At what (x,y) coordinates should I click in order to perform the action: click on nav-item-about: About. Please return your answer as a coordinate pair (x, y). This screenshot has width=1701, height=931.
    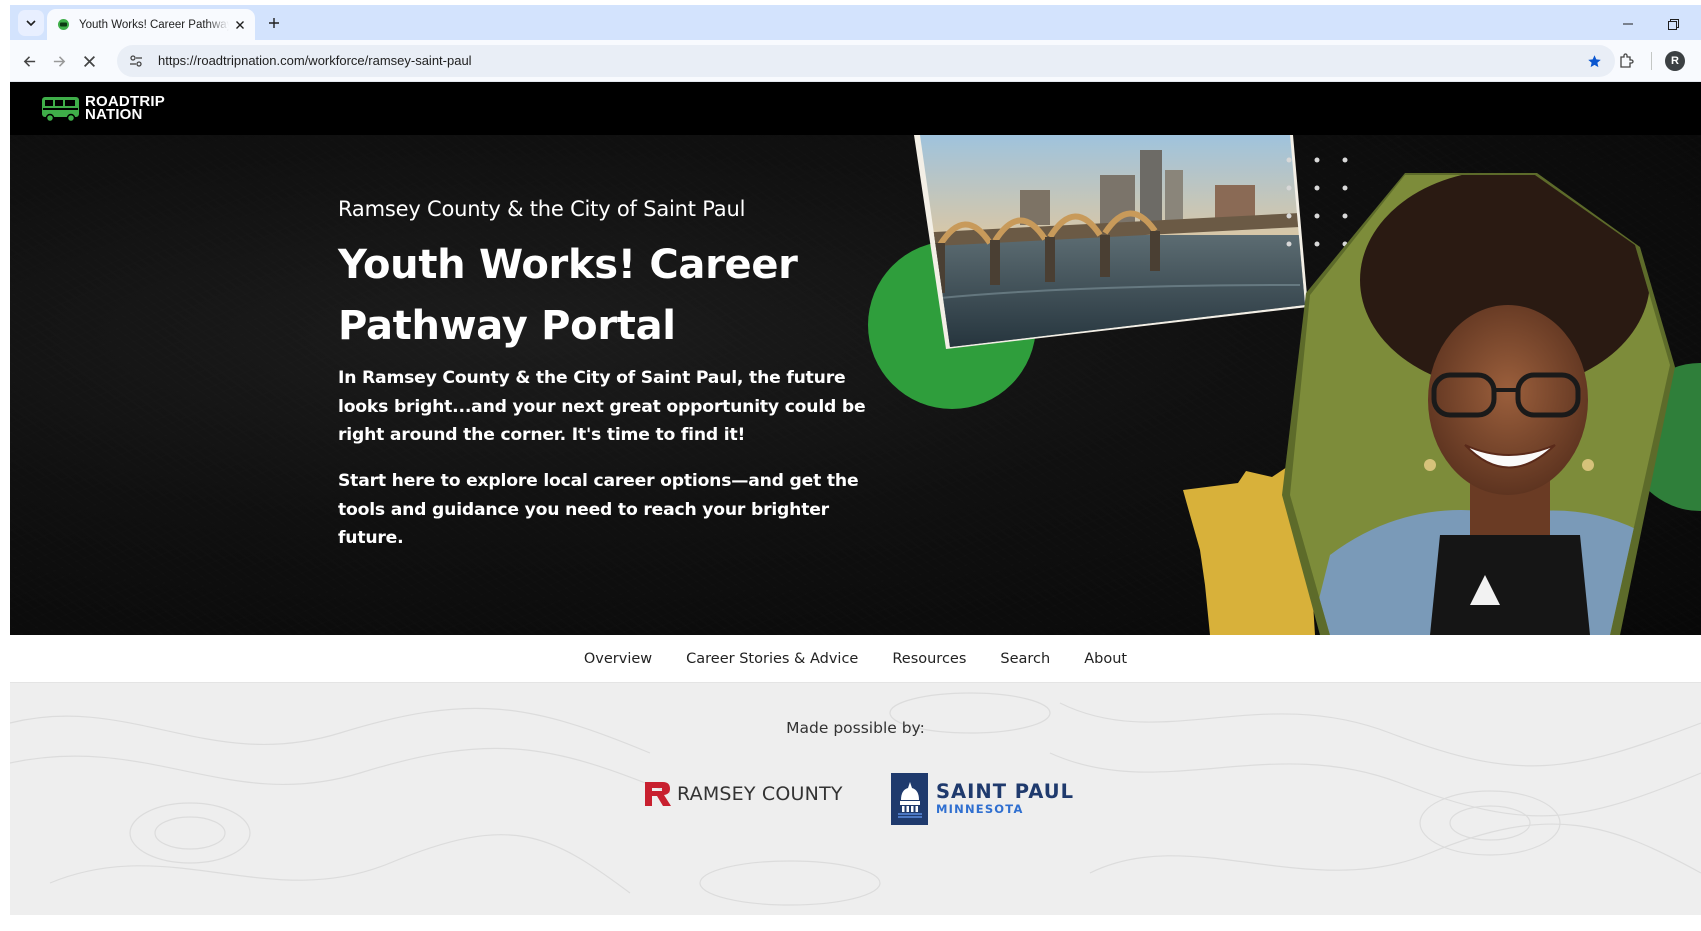
    Looking at the image, I should click on (1105, 659).